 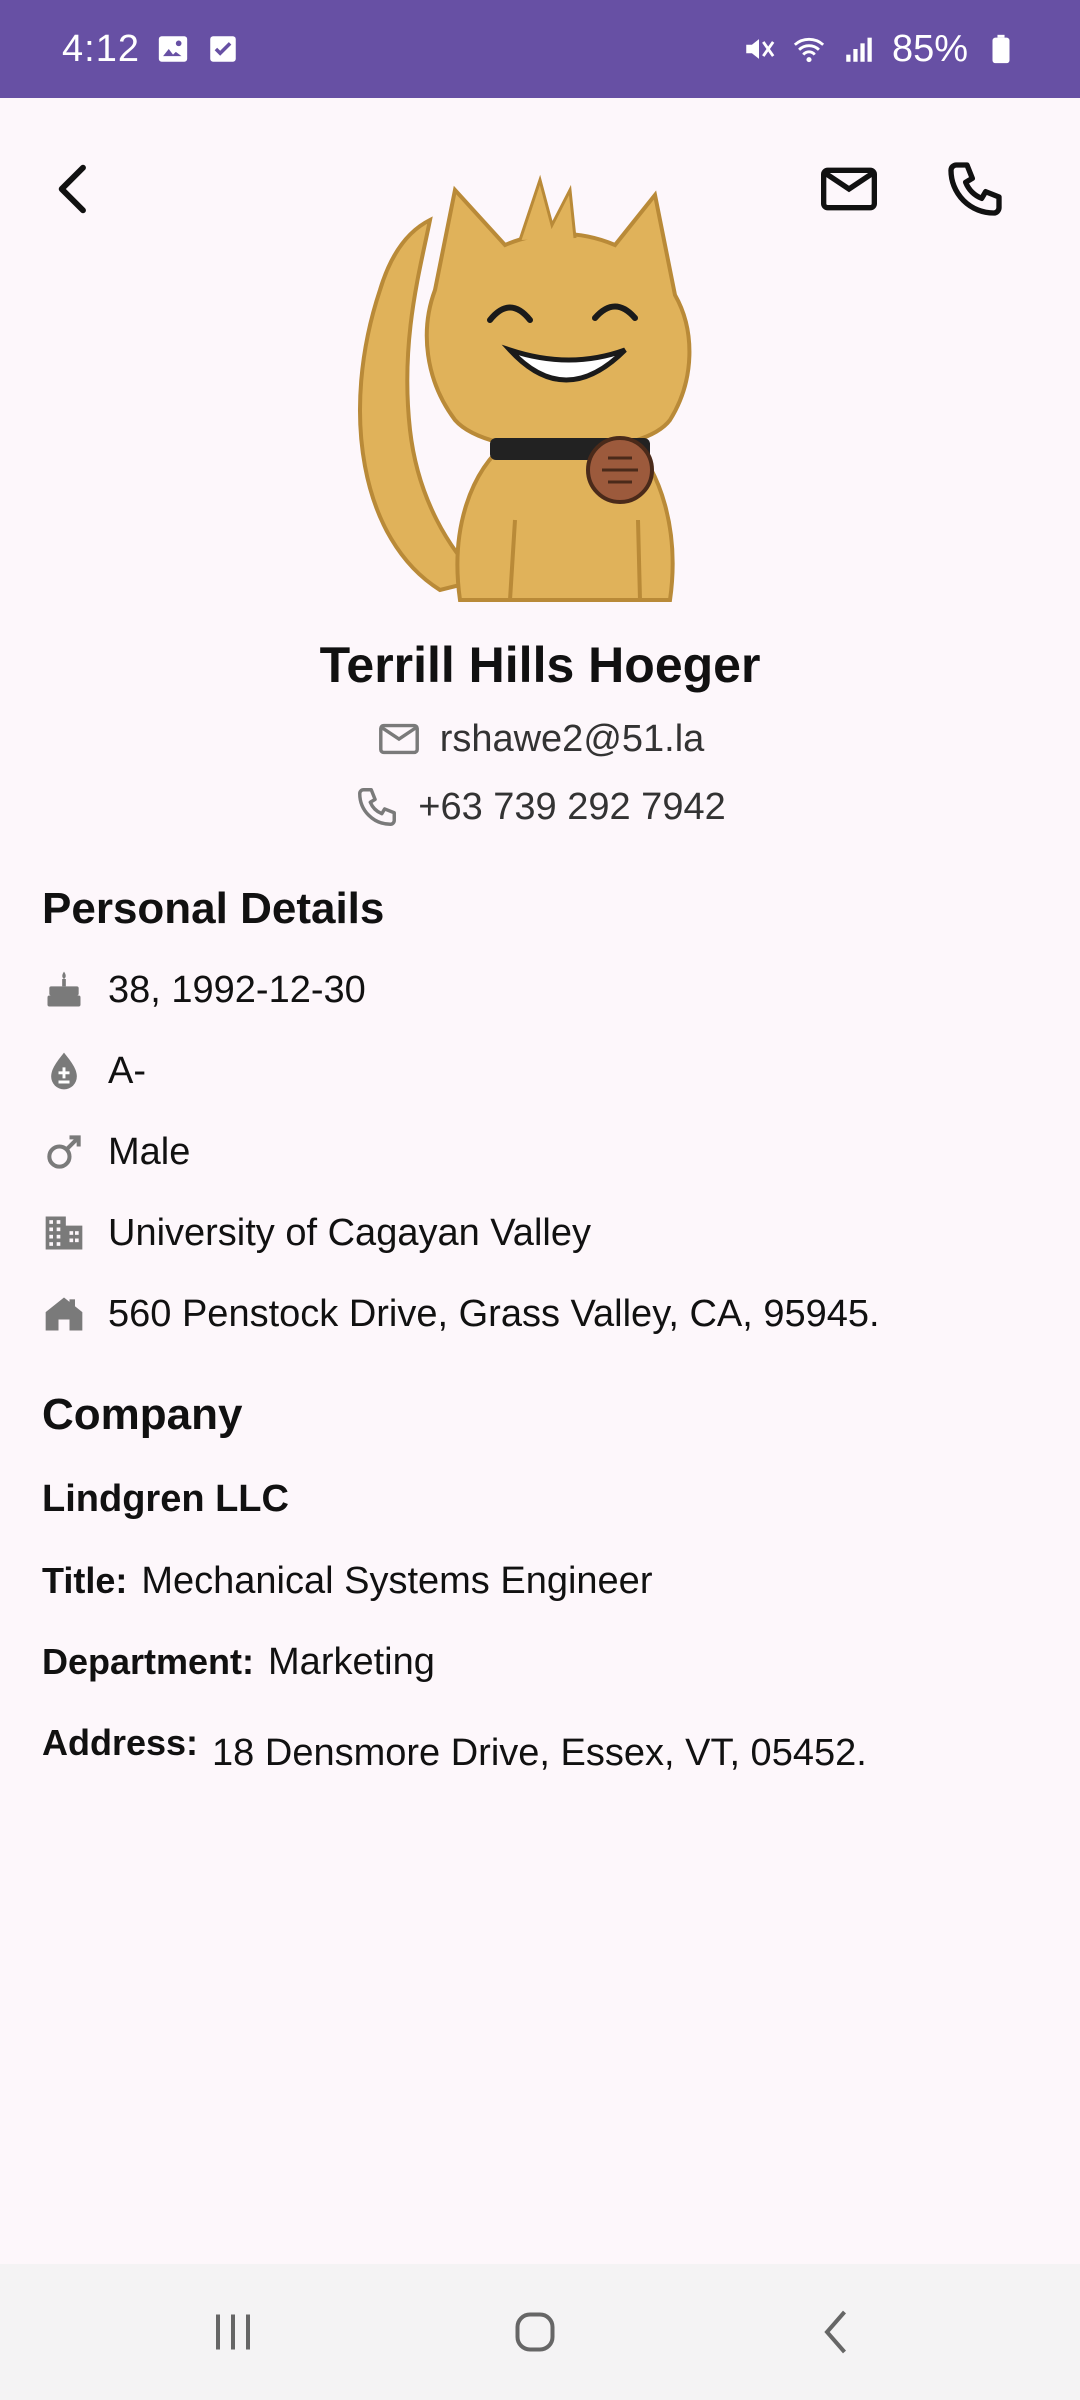 I want to click on gallery-icon, so click(x=173, y=49).